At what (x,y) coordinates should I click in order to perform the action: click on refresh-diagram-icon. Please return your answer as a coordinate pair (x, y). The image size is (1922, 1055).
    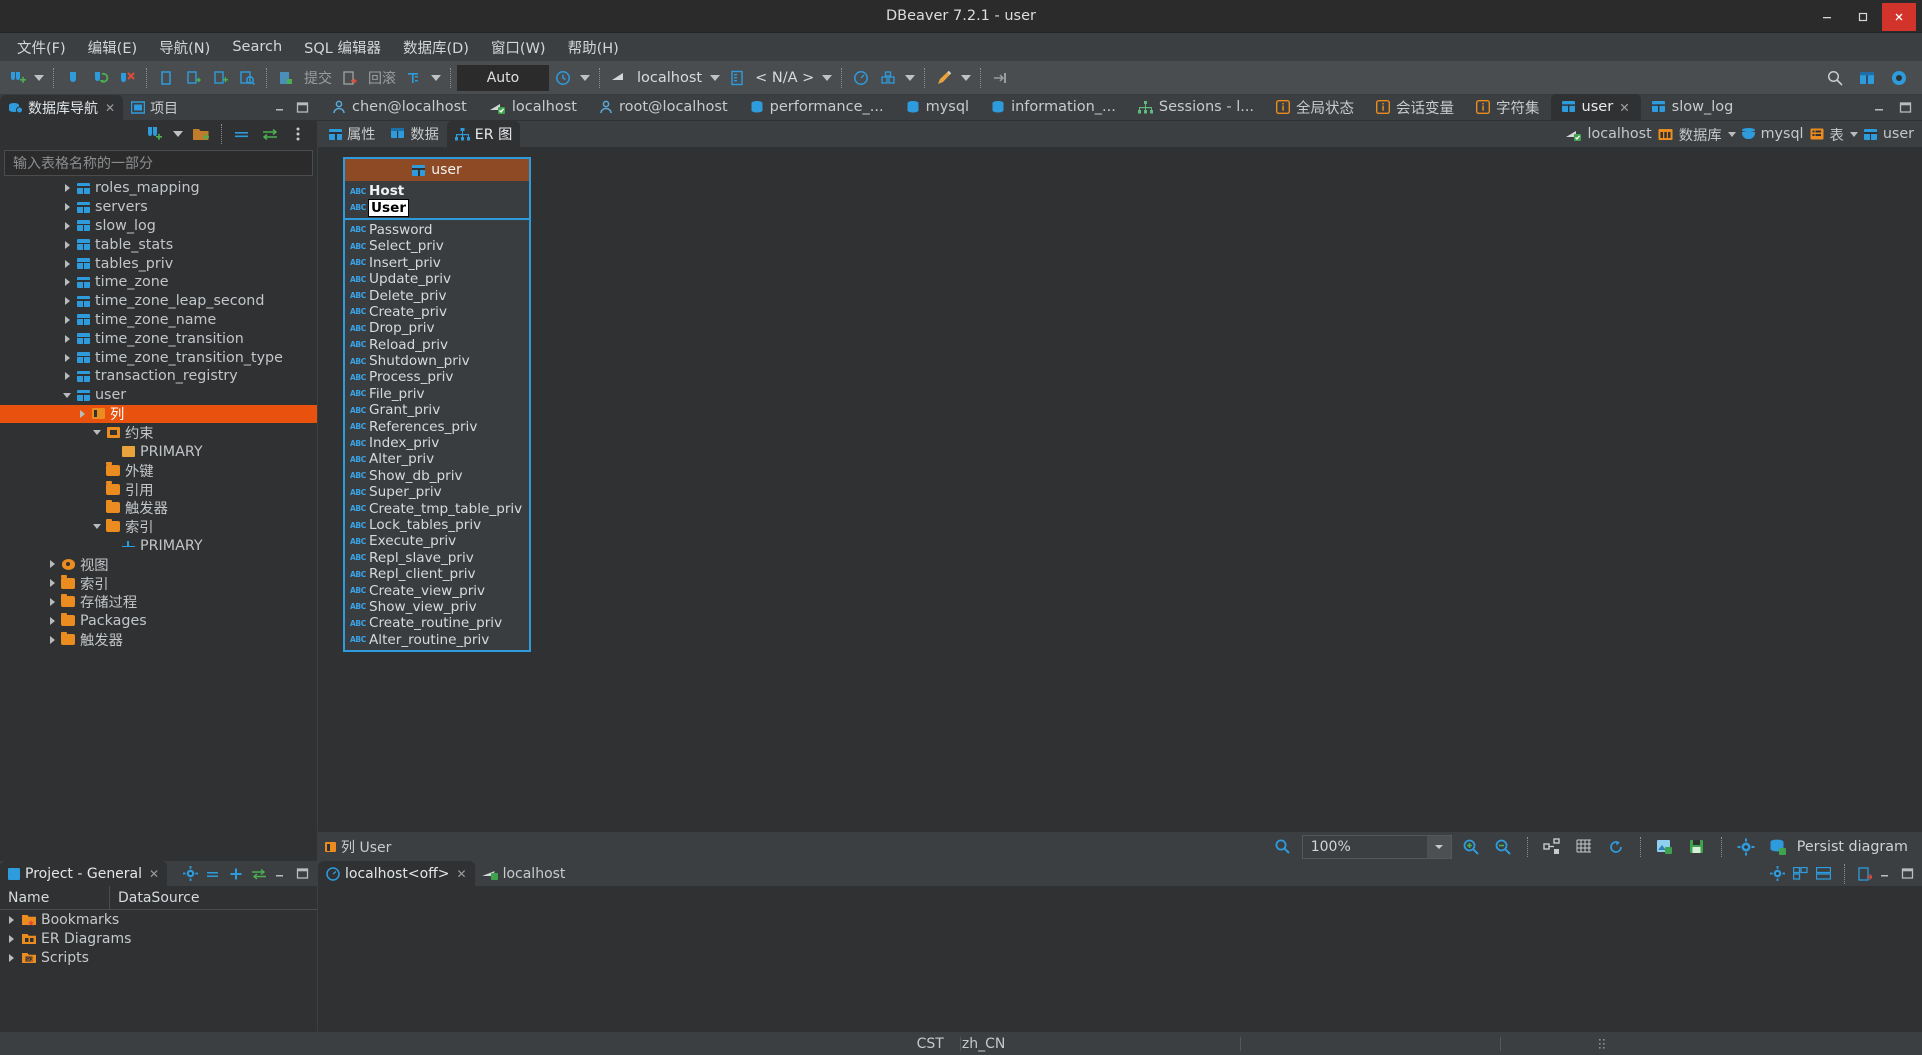
    Looking at the image, I should click on (1616, 847).